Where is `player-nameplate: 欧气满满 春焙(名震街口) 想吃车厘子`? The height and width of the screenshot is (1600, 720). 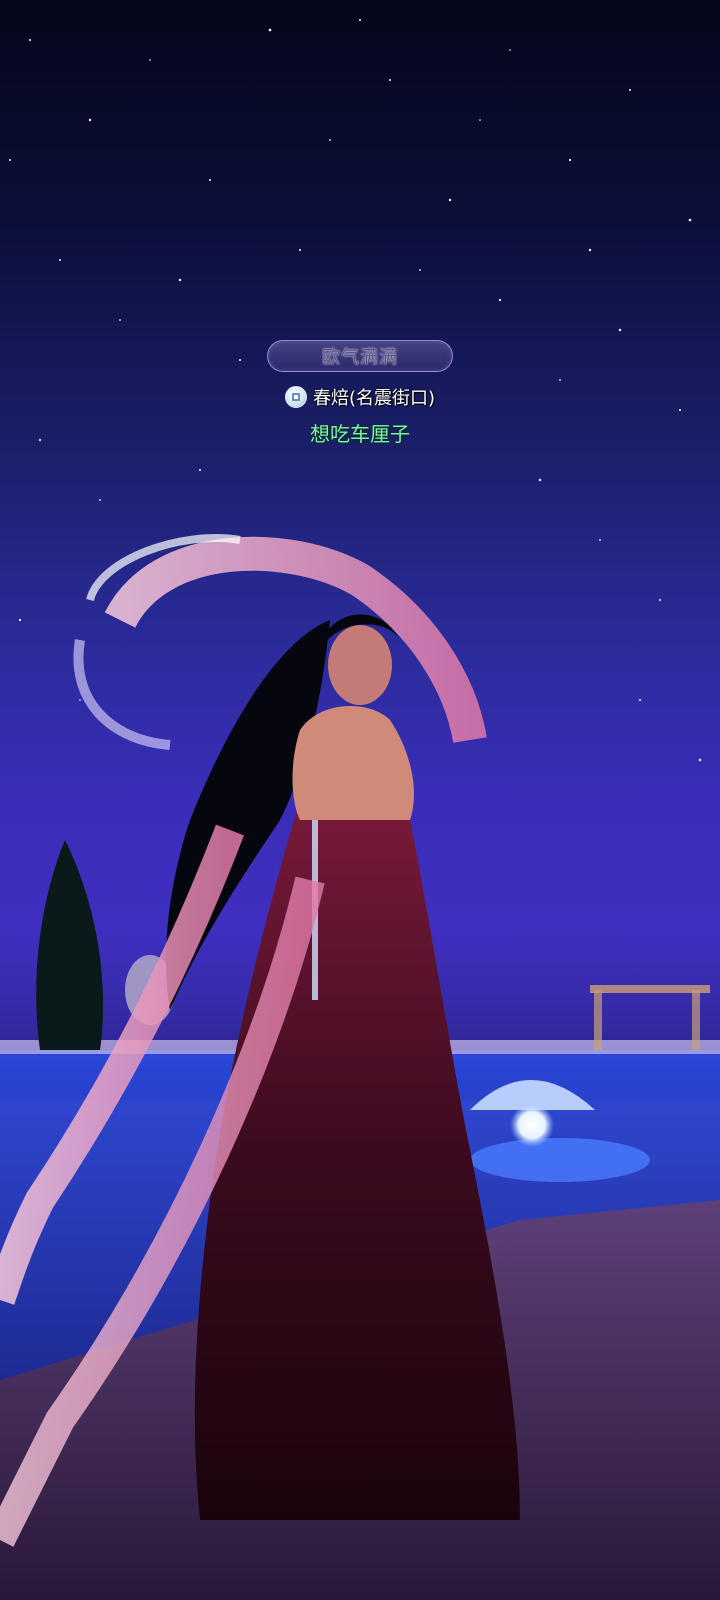 player-nameplate: 欧气满满 春焙(名震街口) 想吃车厘子 is located at coordinates (360, 393).